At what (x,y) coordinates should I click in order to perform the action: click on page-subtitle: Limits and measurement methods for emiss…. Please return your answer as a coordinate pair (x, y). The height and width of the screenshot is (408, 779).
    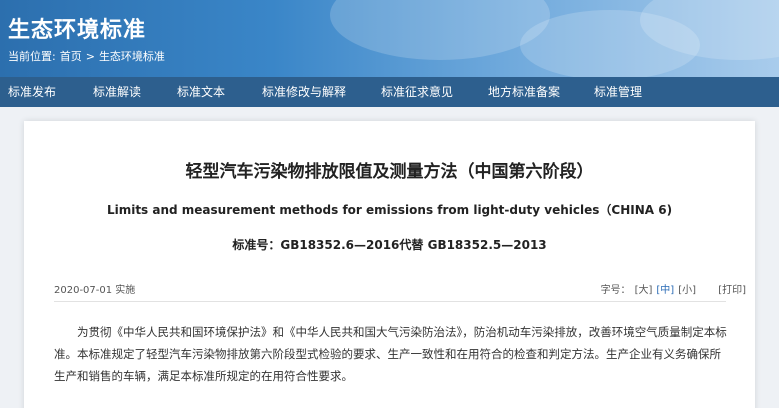
    Looking at the image, I should click on (389, 210).